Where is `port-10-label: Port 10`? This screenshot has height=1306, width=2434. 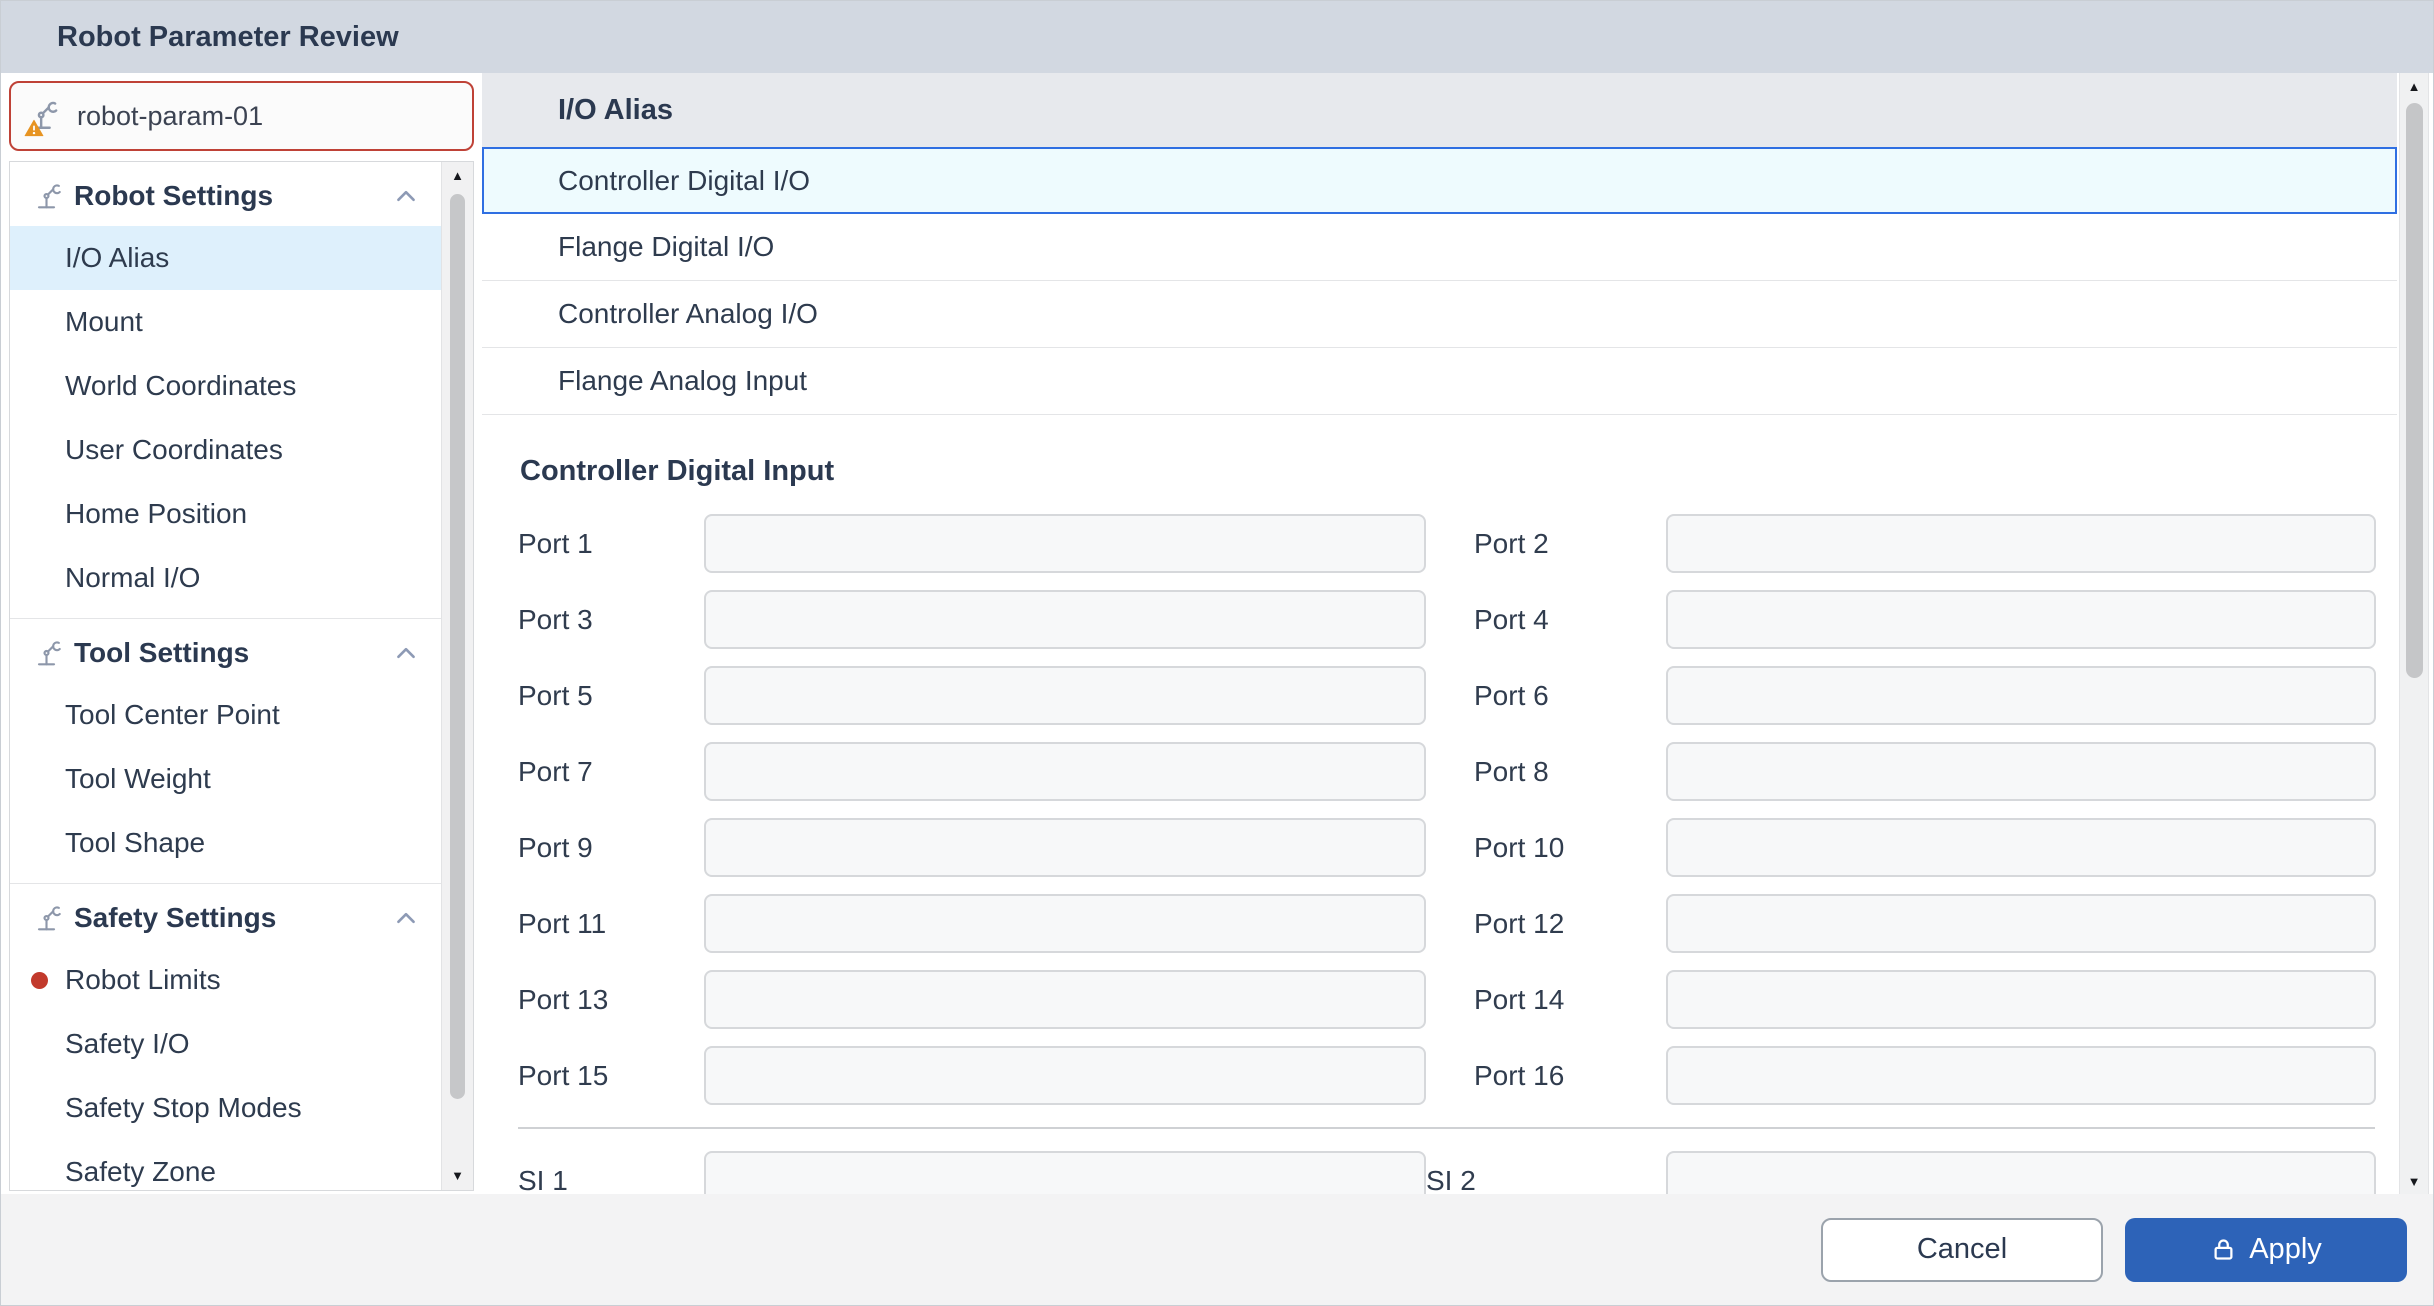
port-10-label: Port 10 is located at coordinates (1519, 847).